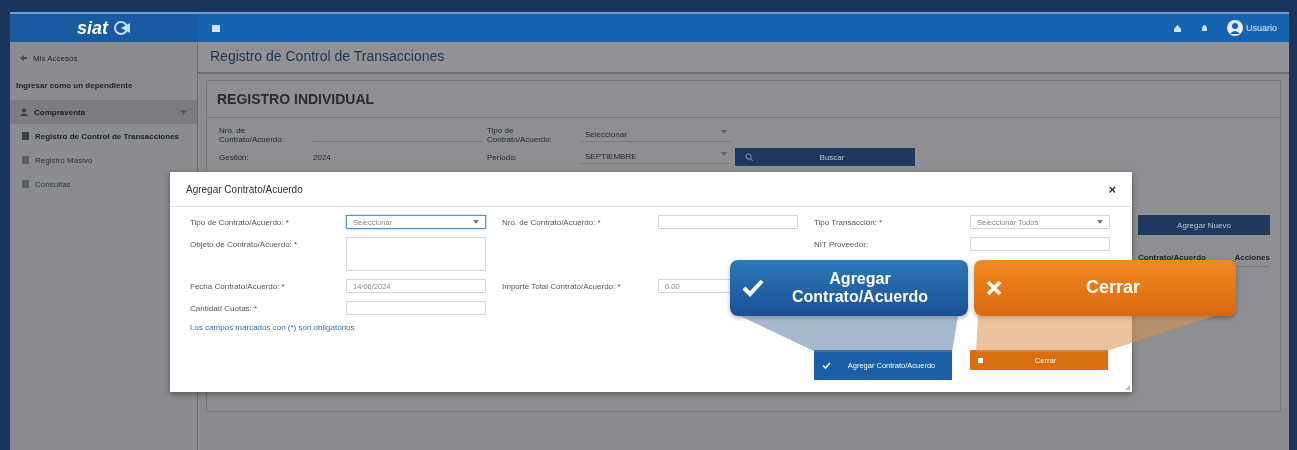  Describe the element at coordinates (244, 189) in the screenshot. I see `dialog-title: Agregar Contrato/Acuerdo` at that location.